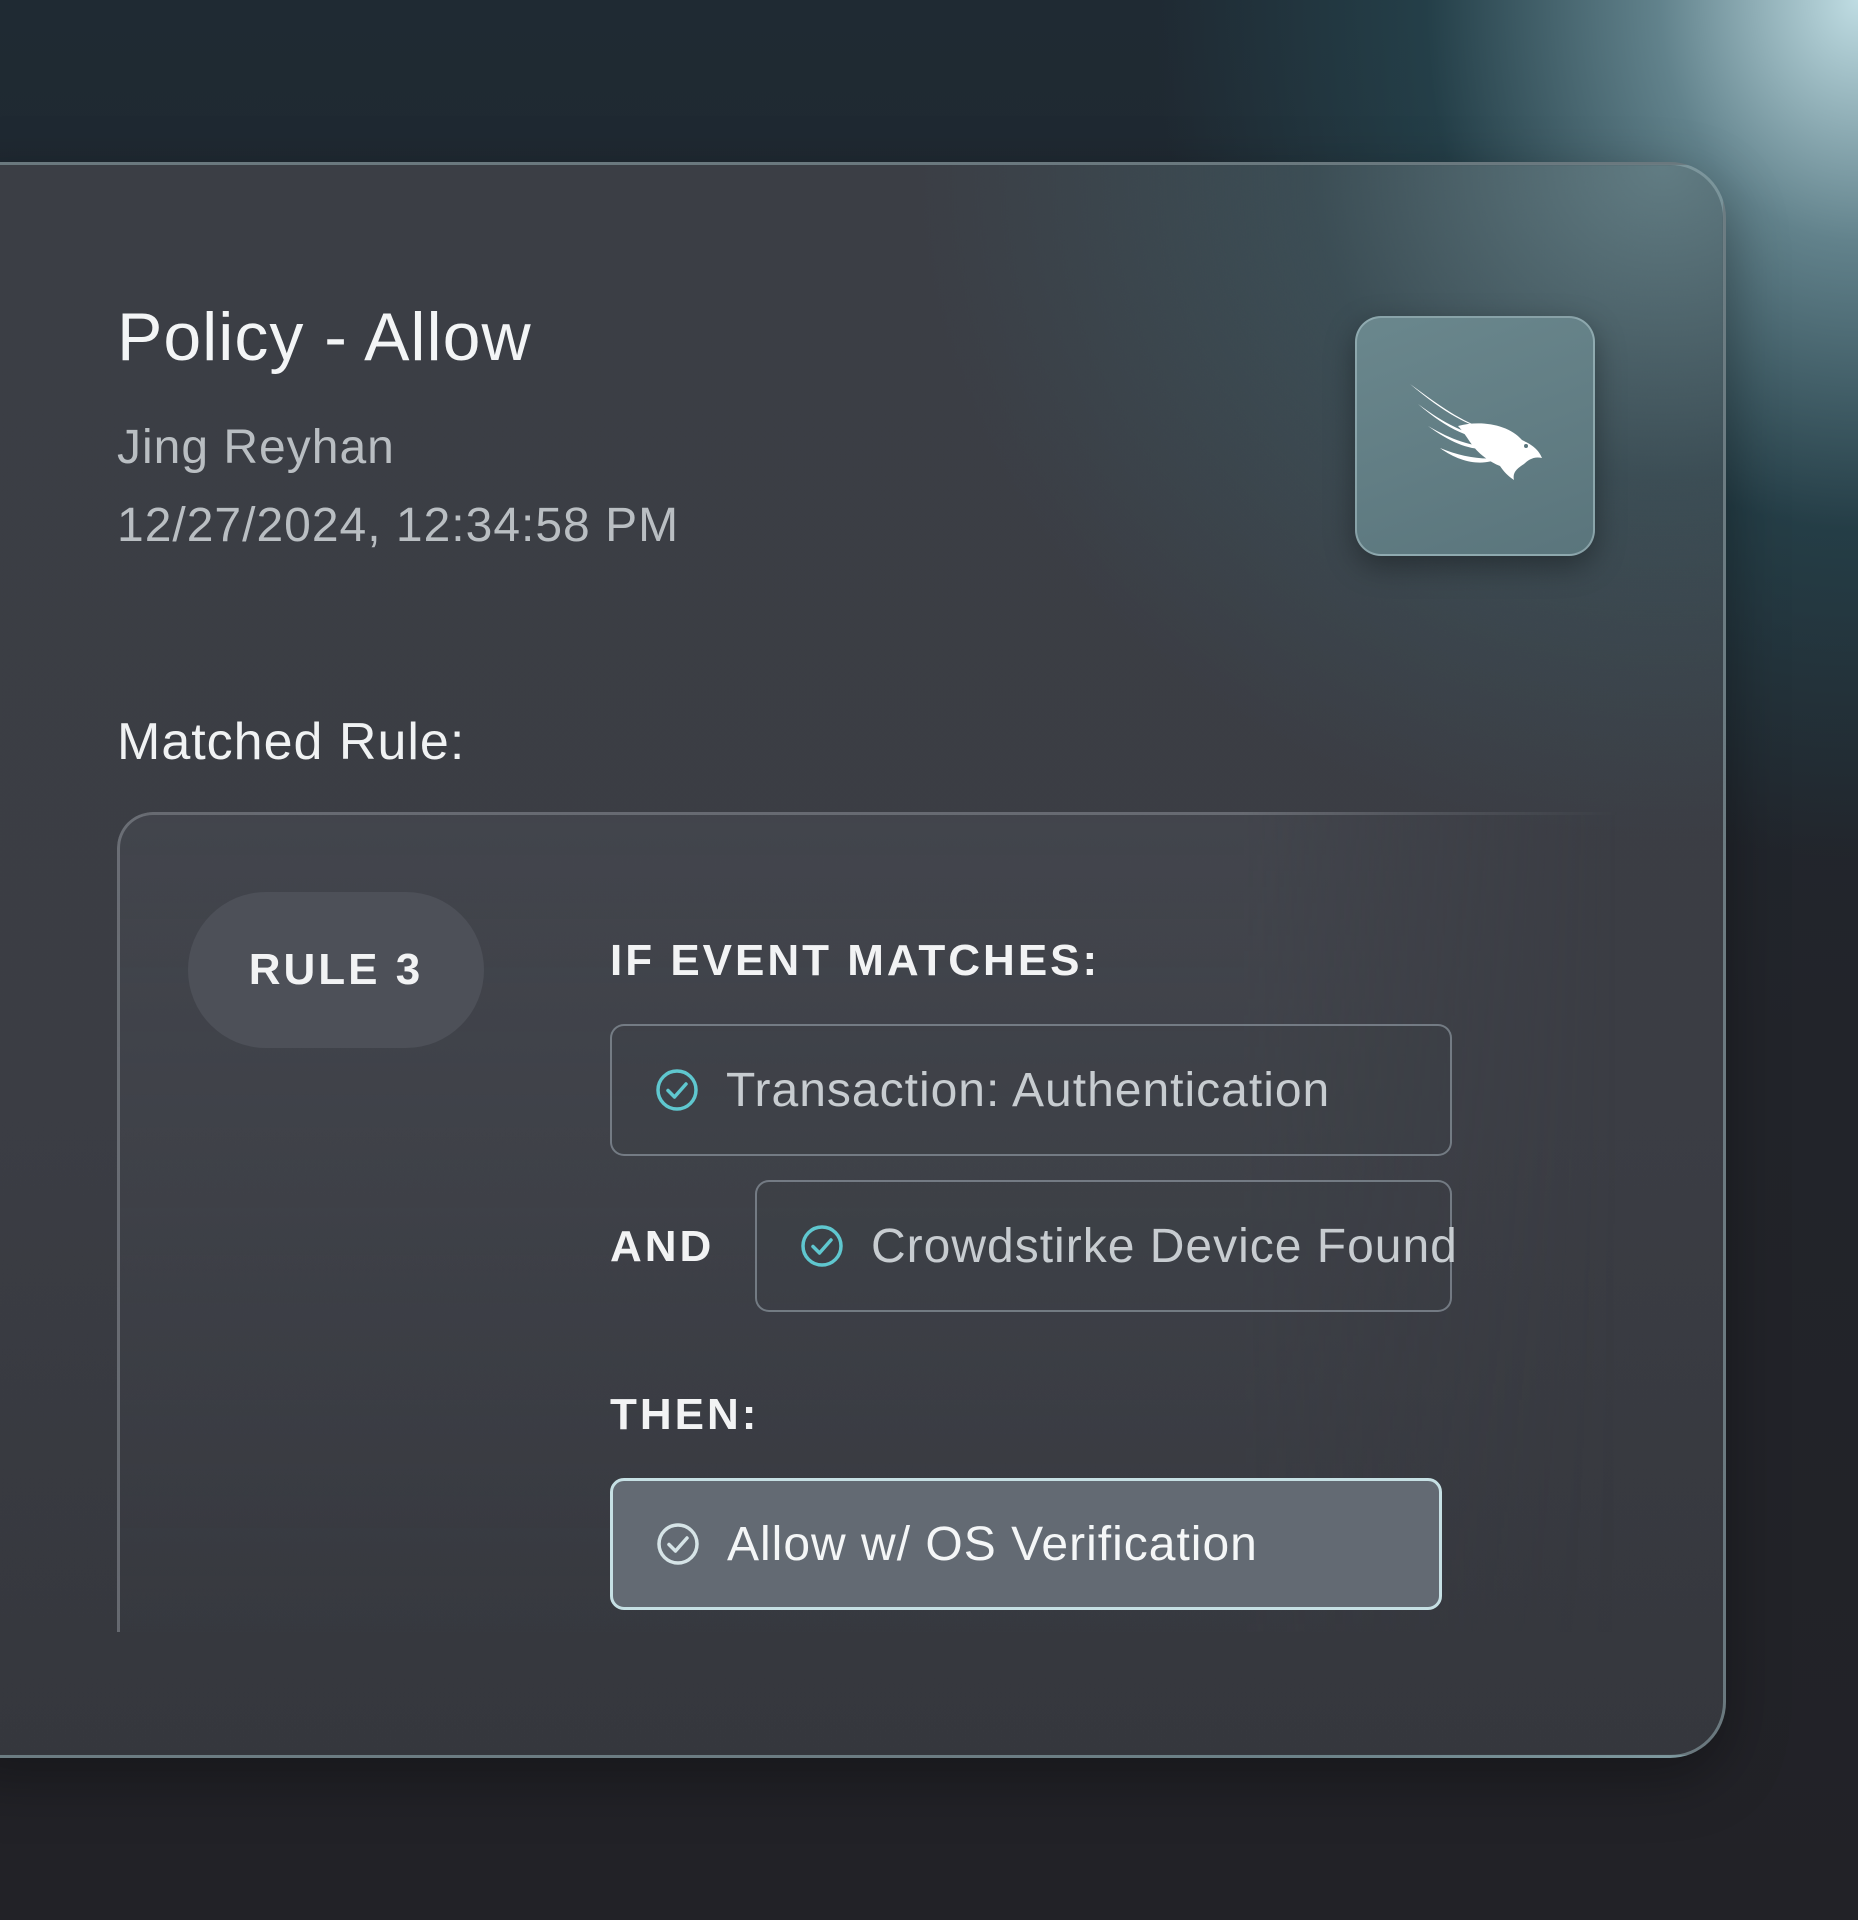 This screenshot has width=1858, height=1920. I want to click on condition-transaction: Transaction: Authentication, so click(1031, 1090).